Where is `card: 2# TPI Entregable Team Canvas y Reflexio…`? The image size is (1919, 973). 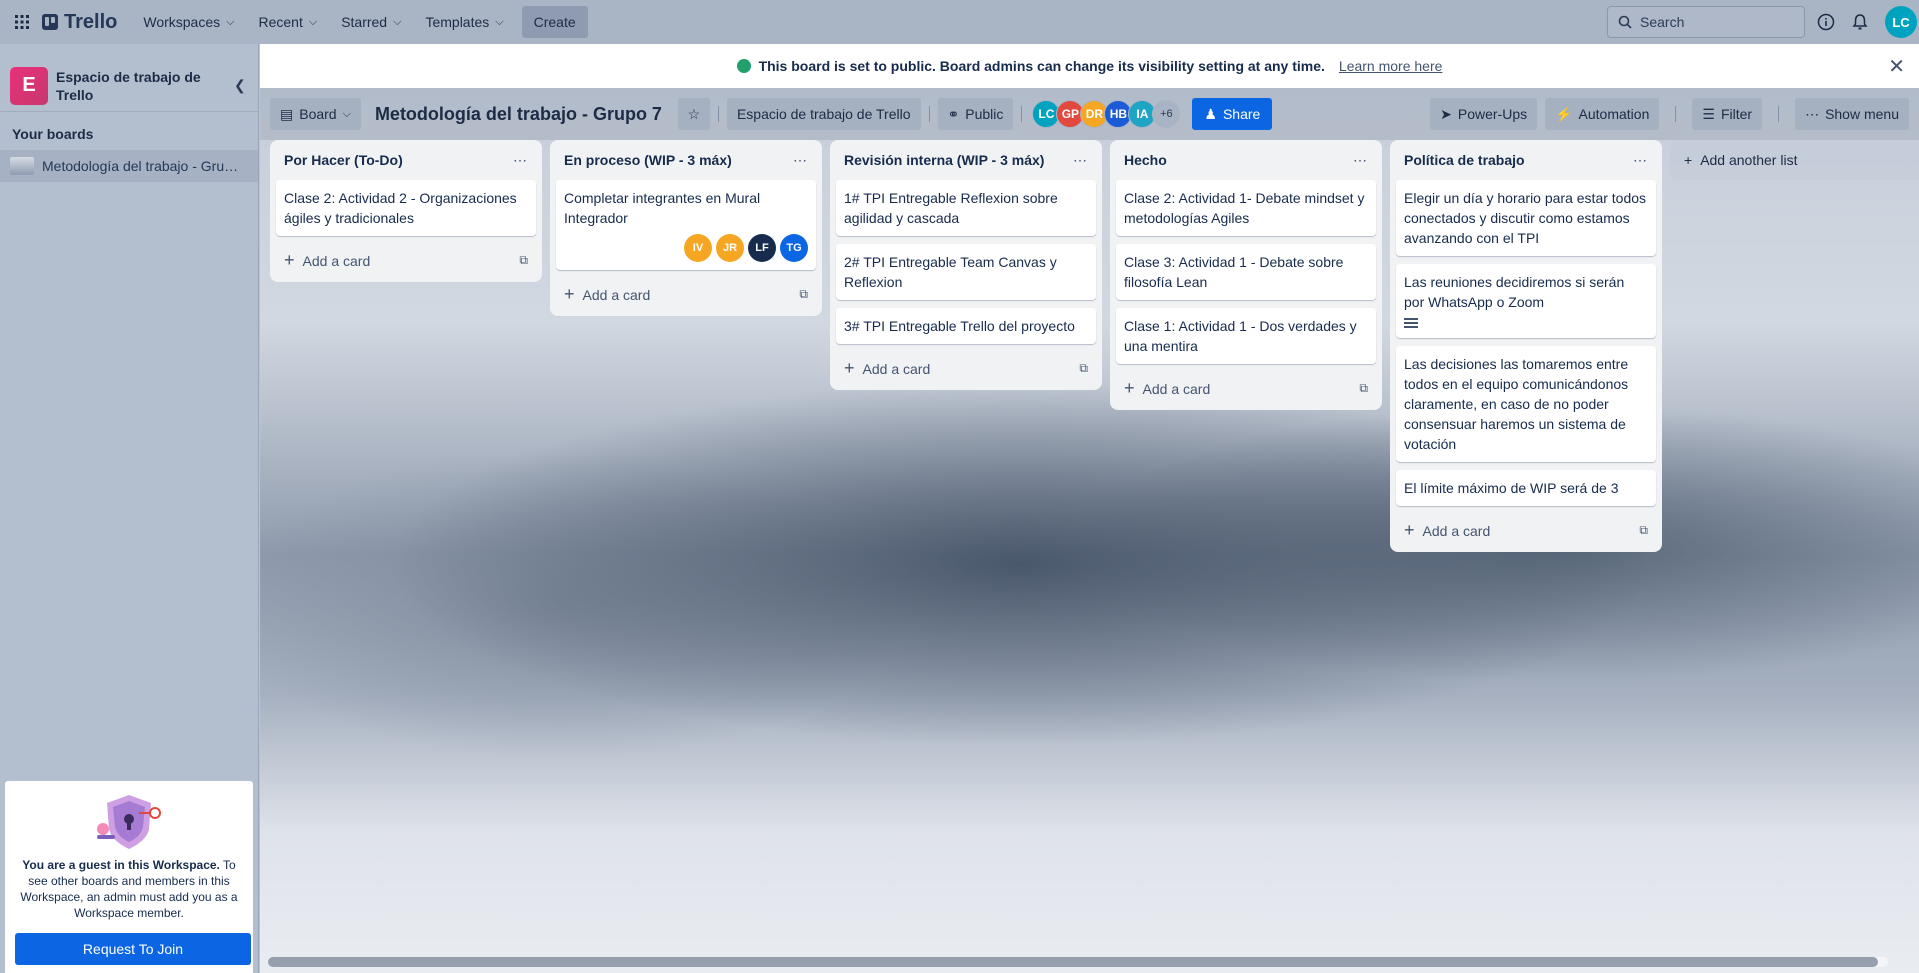 card: 2# TPI Entregable Team Canvas y Reflexio… is located at coordinates (966, 272).